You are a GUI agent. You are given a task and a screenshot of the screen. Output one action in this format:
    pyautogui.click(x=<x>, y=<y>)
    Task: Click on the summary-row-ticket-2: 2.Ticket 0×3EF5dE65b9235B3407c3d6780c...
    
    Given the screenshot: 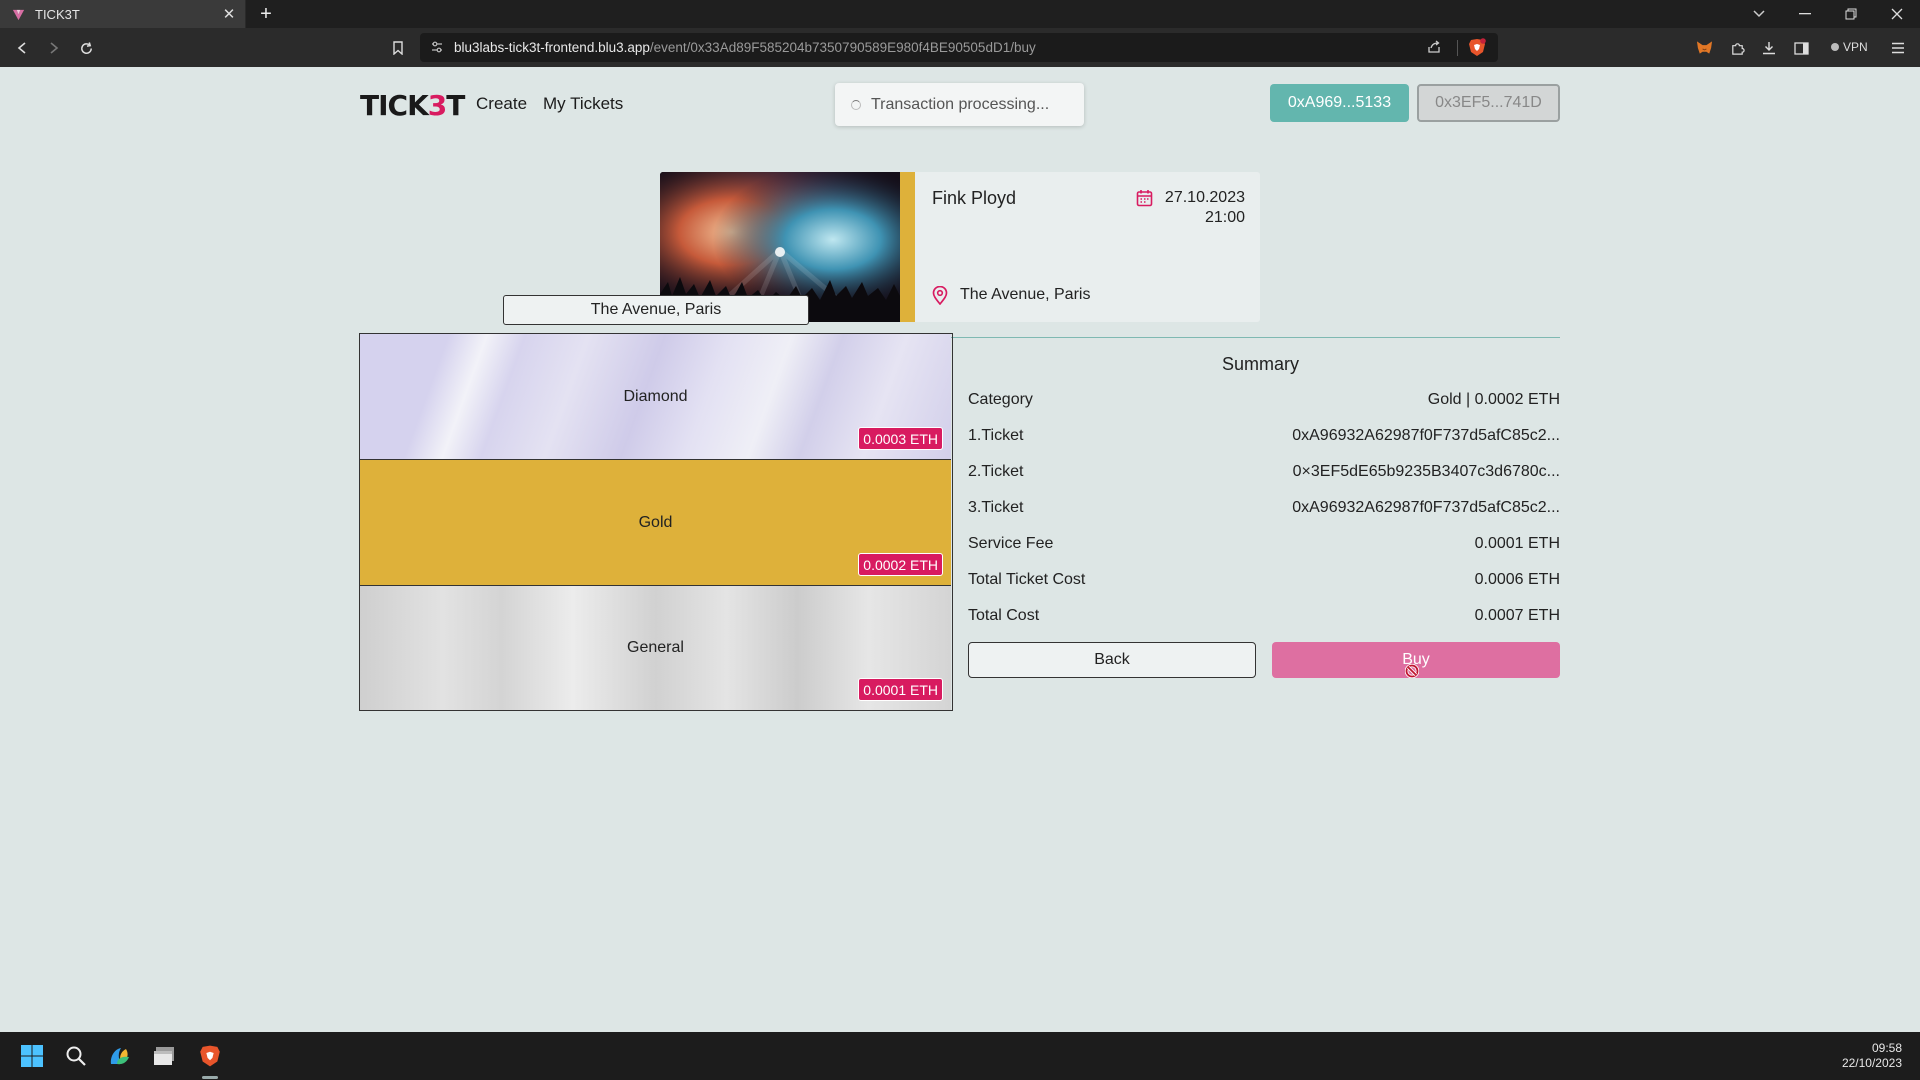 What is the action you would take?
    pyautogui.click(x=1264, y=474)
    